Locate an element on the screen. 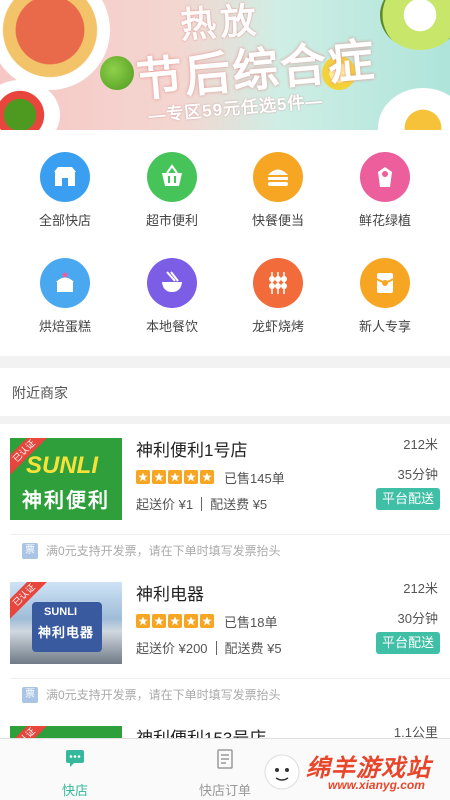 This screenshot has width=450, height=800. min-order: 起送价 ¥200 is located at coordinates (172, 648).